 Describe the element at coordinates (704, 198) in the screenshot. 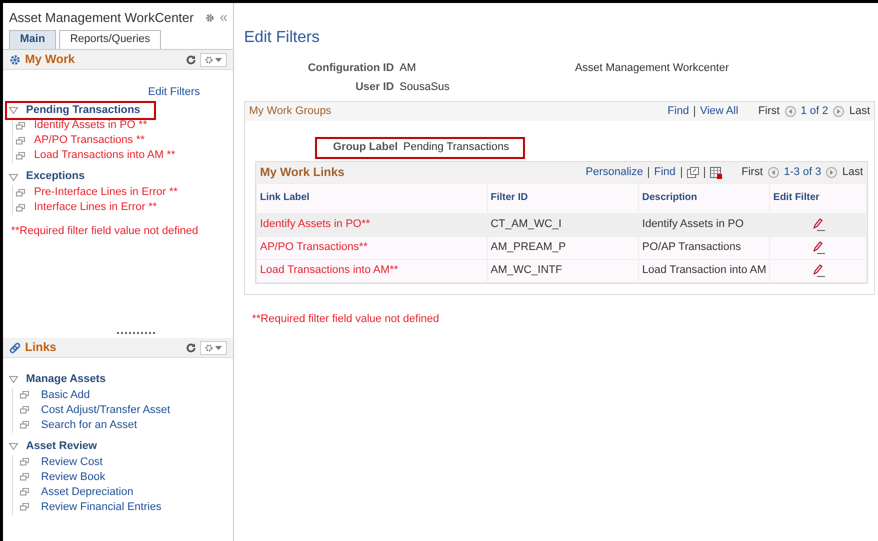

I see `column-header: Description` at that location.